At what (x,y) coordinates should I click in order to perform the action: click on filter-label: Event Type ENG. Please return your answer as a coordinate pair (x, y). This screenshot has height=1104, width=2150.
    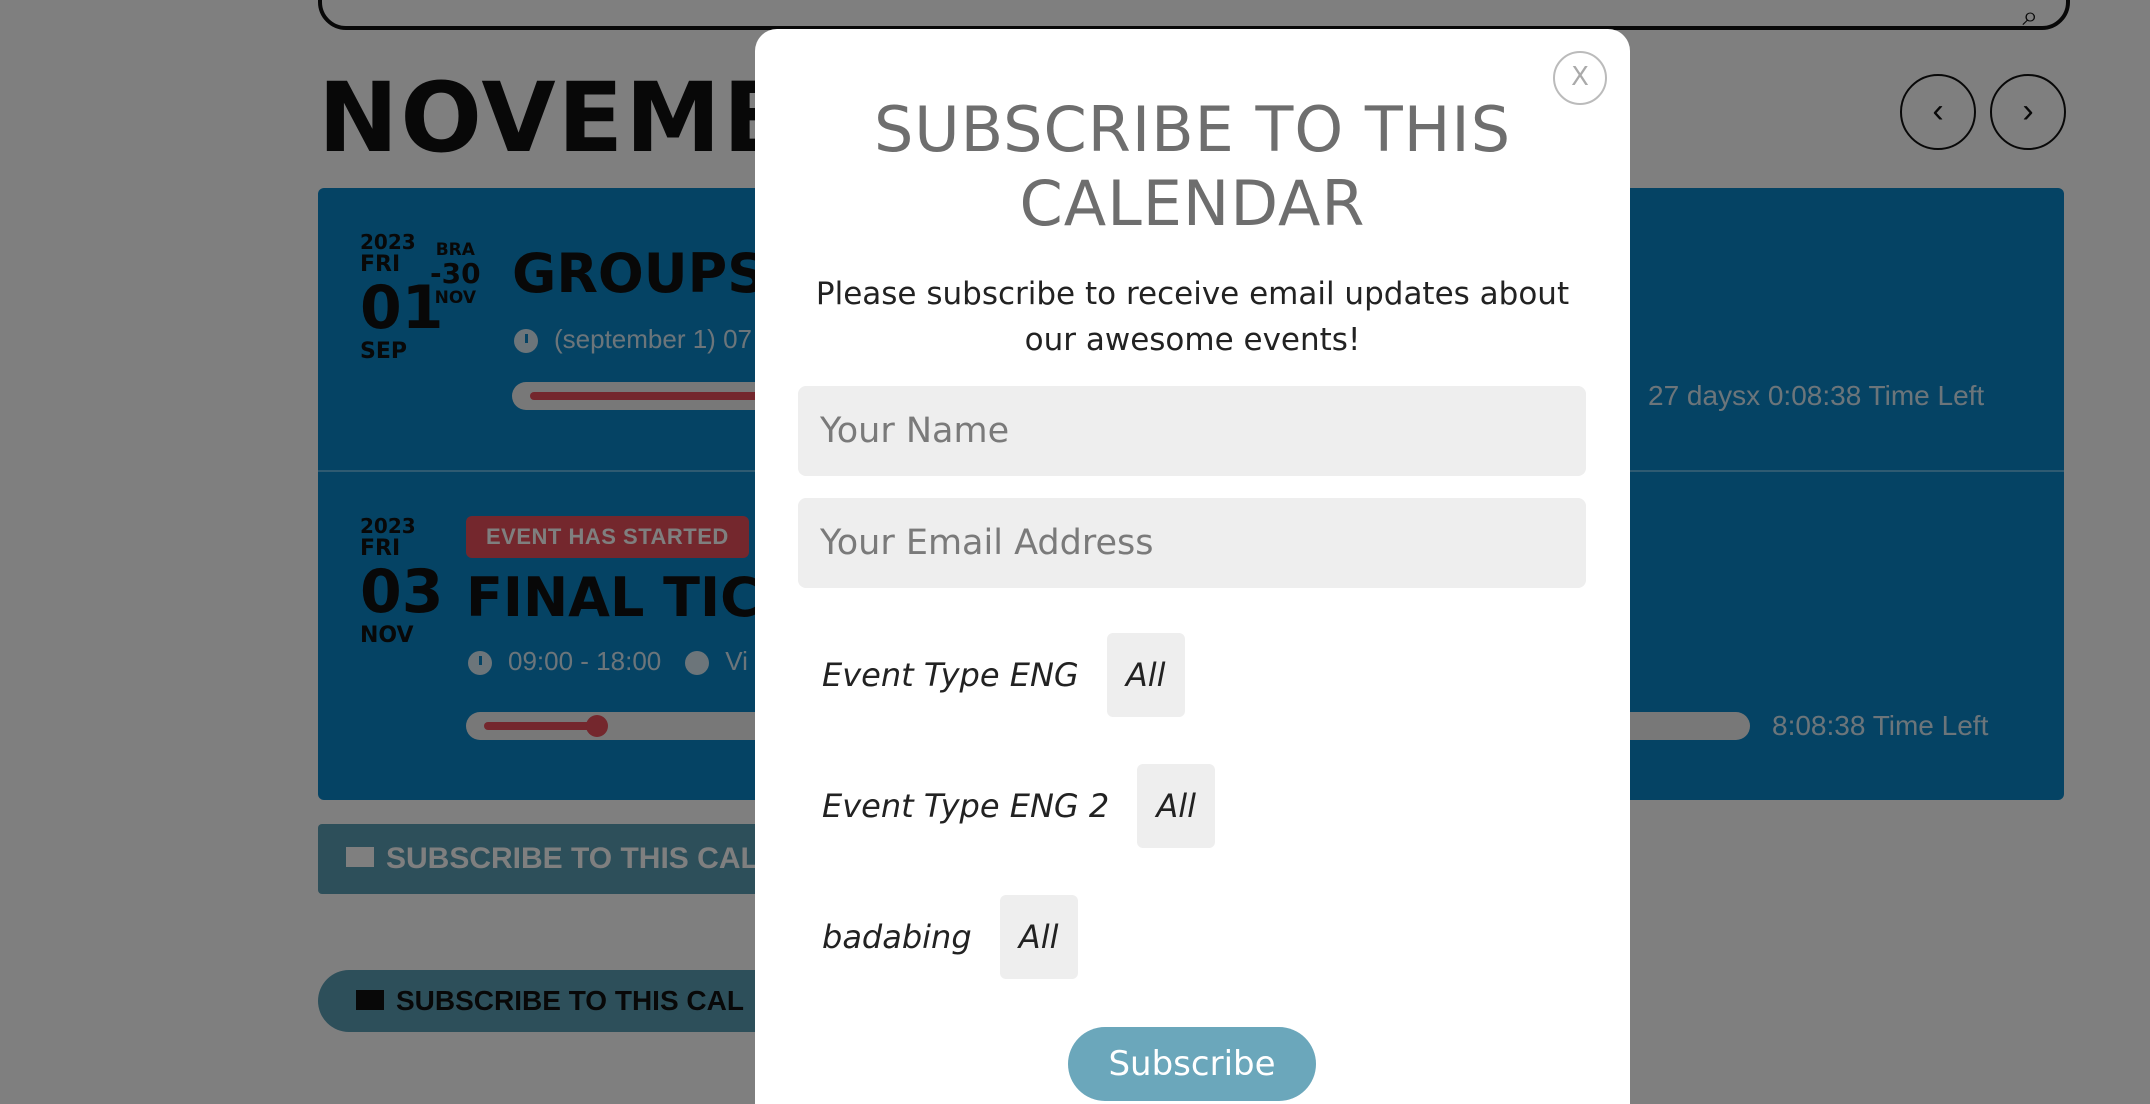
    Looking at the image, I should click on (950, 675).